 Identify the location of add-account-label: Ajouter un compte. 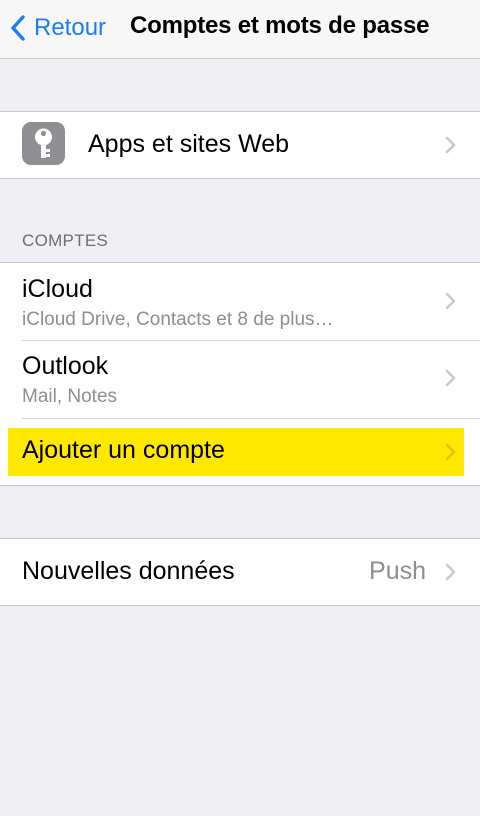
(123, 450).